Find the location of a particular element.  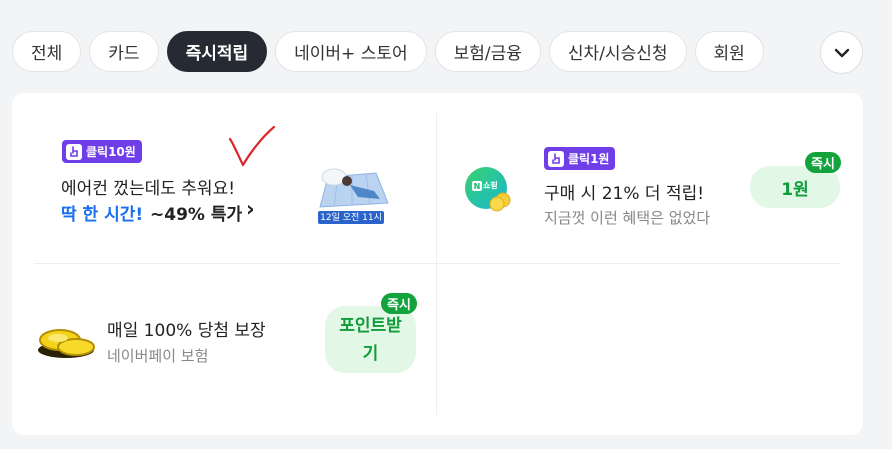

offer-title: 구매 시 21% 더 적립! is located at coordinates (624, 194).